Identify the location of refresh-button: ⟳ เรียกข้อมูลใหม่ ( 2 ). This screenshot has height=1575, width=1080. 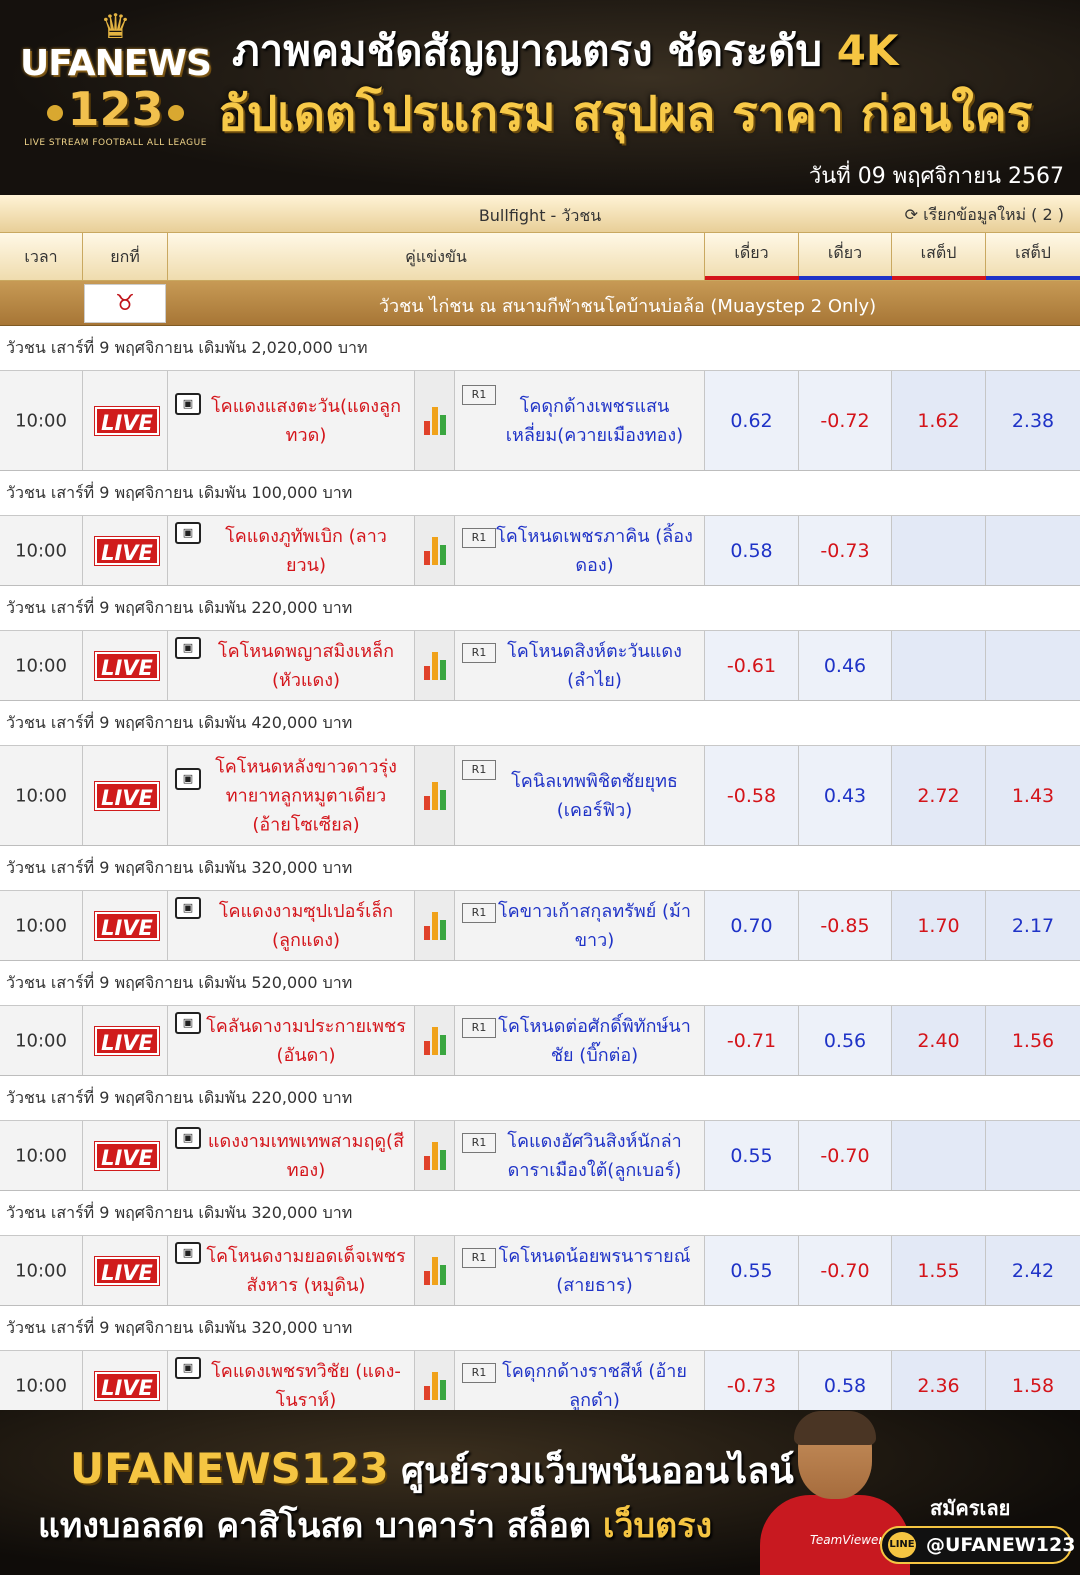
(984, 215).